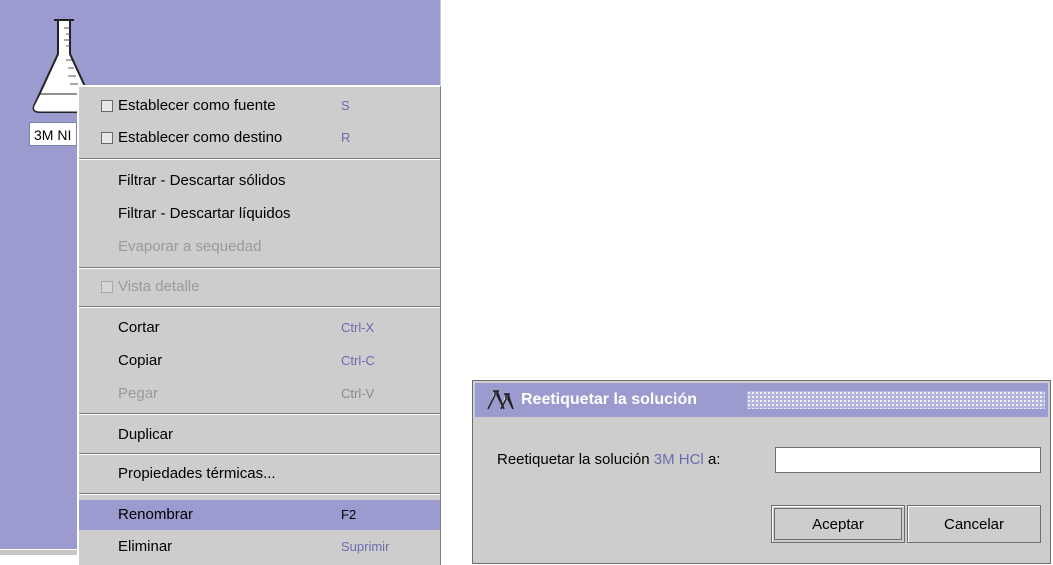 Image resolution: width=1053 pixels, height=565 pixels. I want to click on accept-button: Aceptar, so click(838, 524).